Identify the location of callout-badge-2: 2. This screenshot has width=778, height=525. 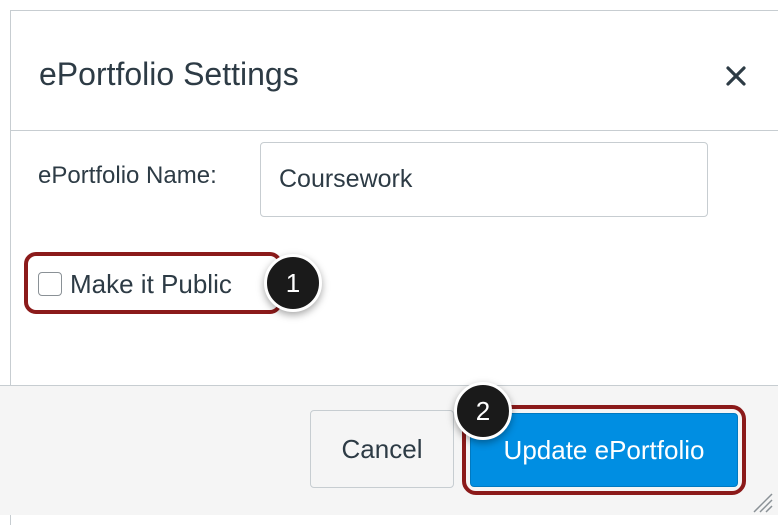
(483, 411).